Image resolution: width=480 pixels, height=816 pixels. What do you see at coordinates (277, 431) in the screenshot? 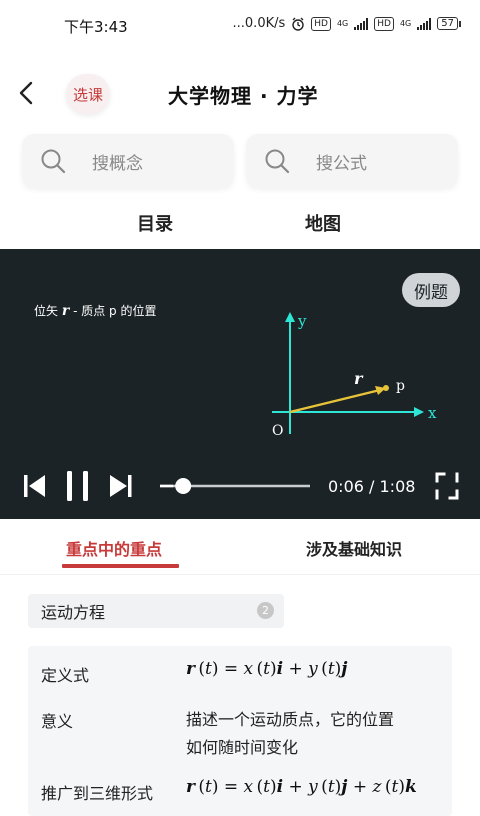
I see `origin-label: O` at bounding box center [277, 431].